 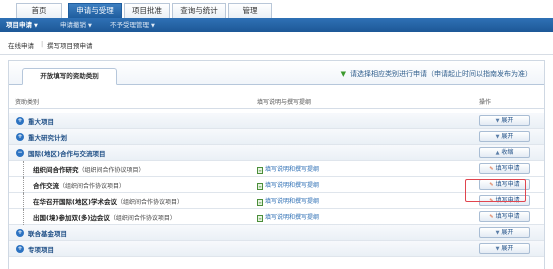 I want to click on group-title: 联合基金项目, so click(x=47, y=234).